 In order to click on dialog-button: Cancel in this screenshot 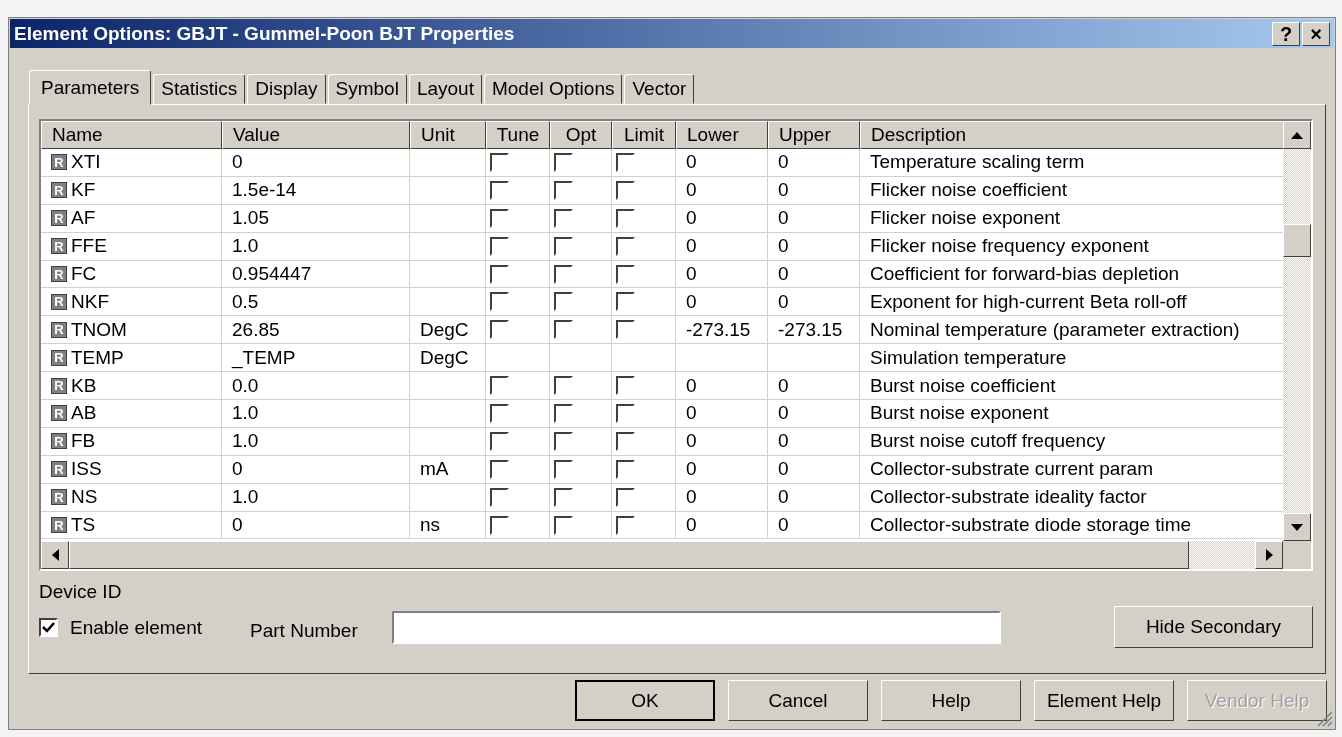, I will do `click(798, 700)`.